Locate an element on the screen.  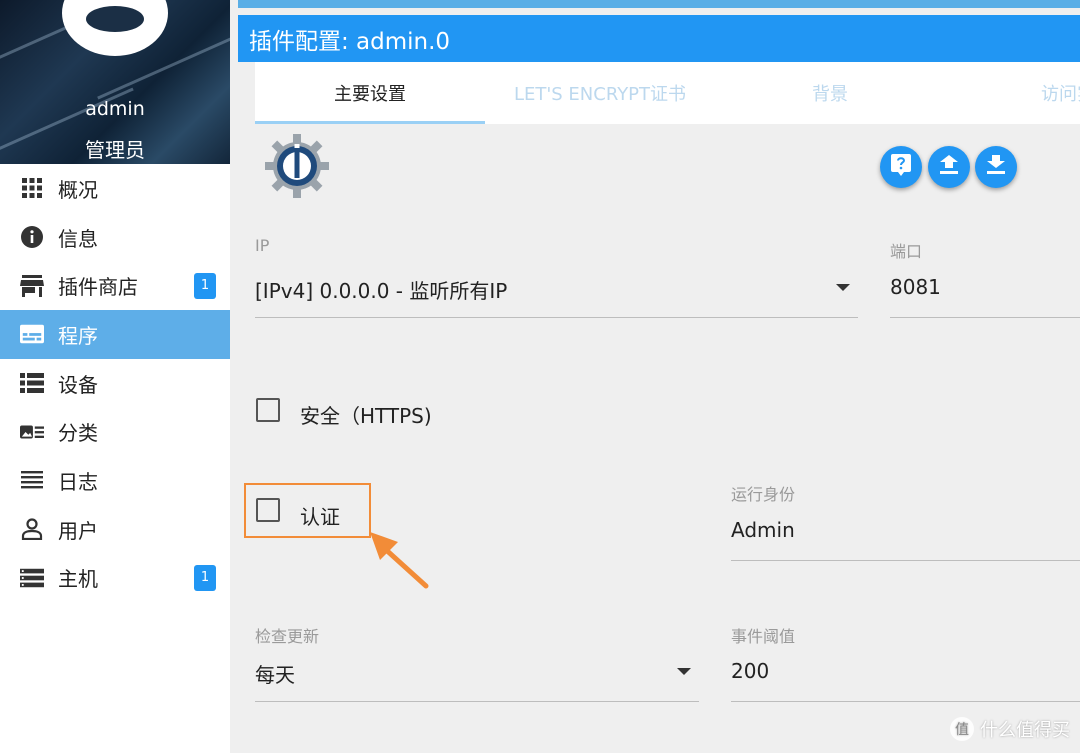
upload-icon is located at coordinates (949, 167).